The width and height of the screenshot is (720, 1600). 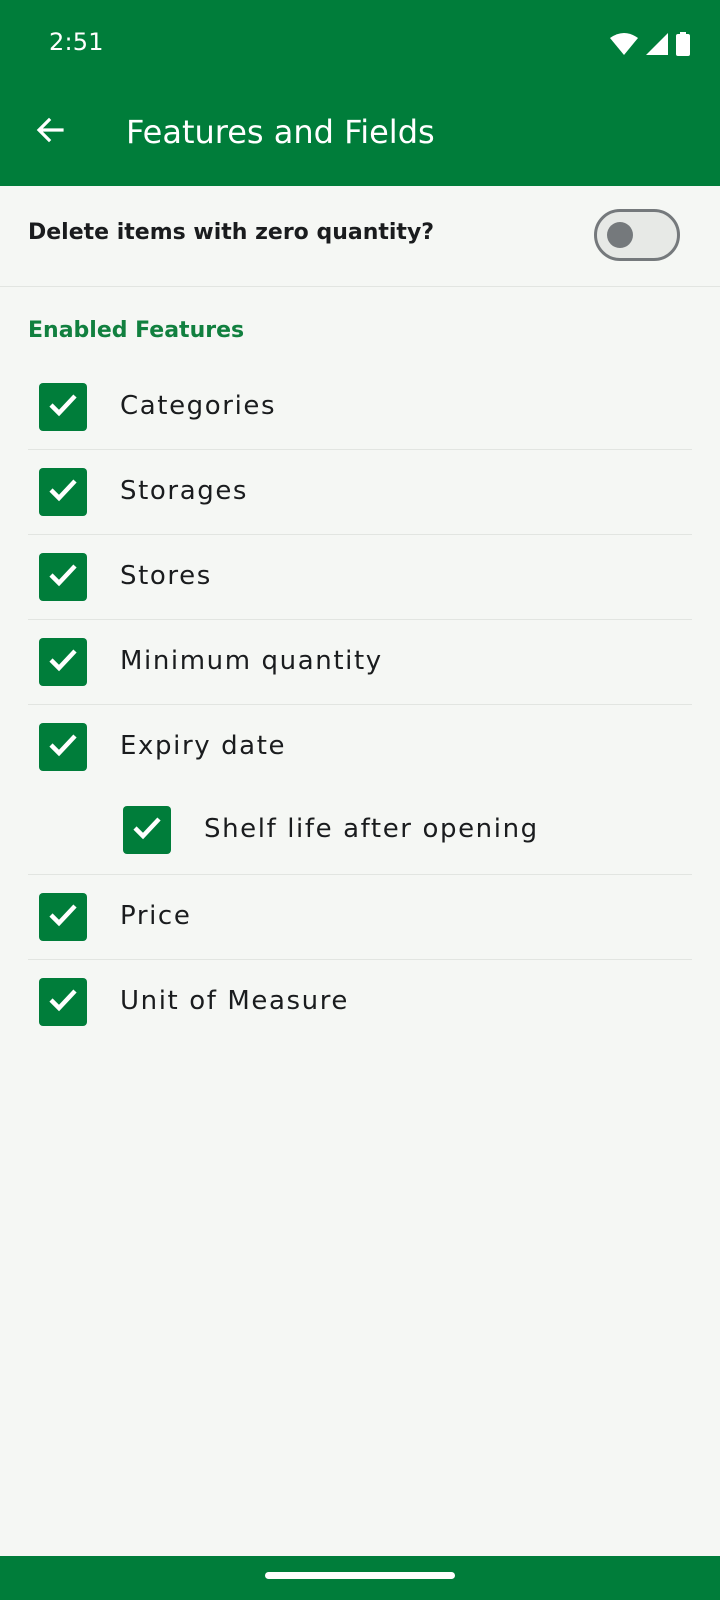 What do you see at coordinates (166, 576) in the screenshot?
I see `feature-label: Stores` at bounding box center [166, 576].